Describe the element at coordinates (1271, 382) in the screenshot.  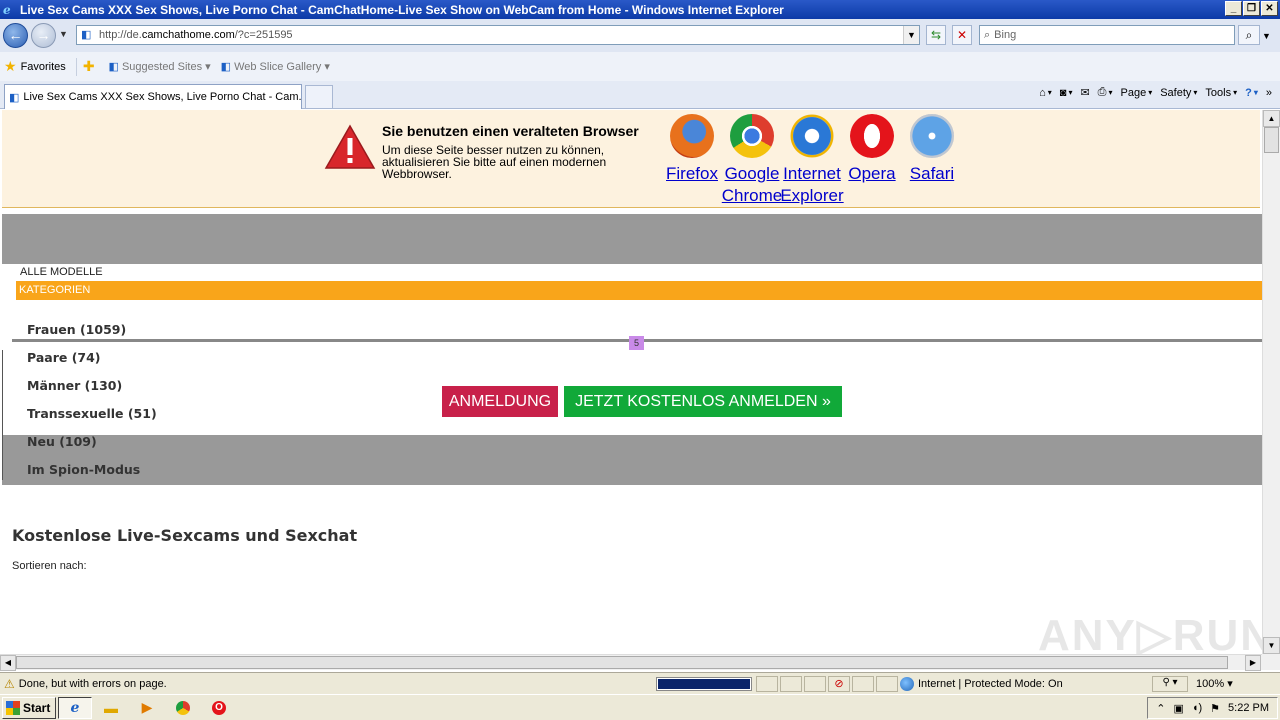
I see `vertical-scrollbar: ▲ ▼` at that location.